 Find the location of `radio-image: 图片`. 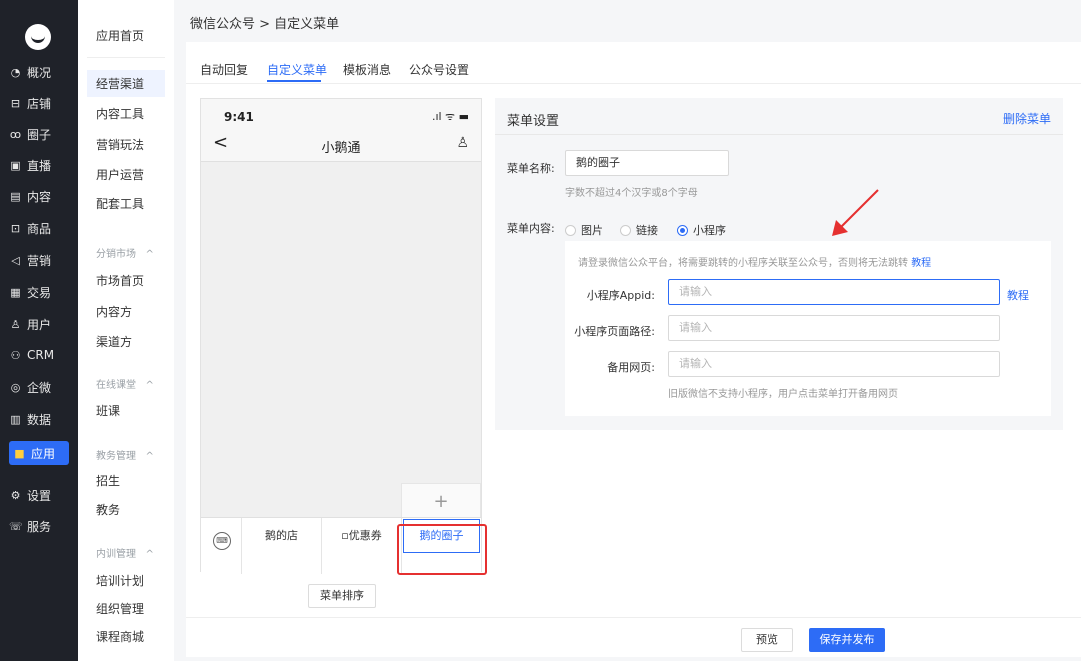

radio-image: 图片 is located at coordinates (584, 230).